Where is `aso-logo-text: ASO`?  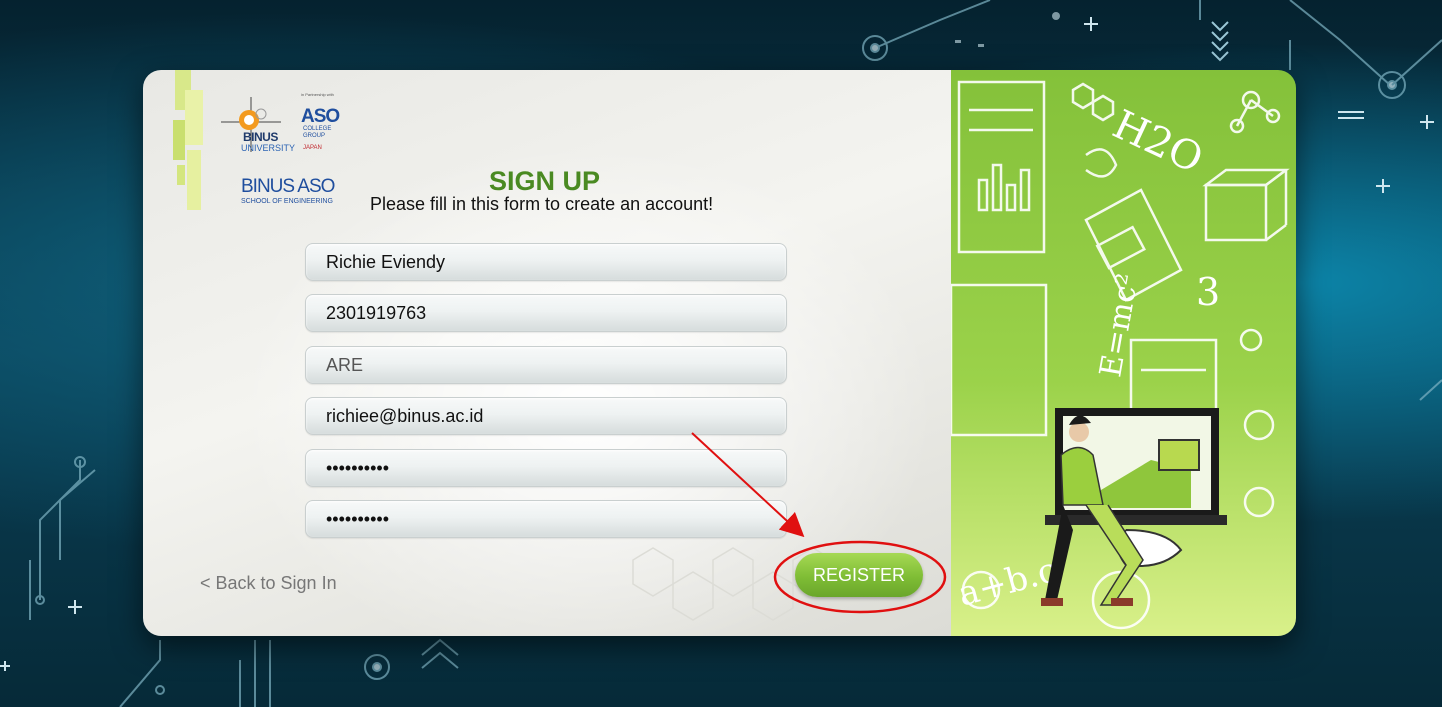 aso-logo-text: ASO is located at coordinates (320, 116).